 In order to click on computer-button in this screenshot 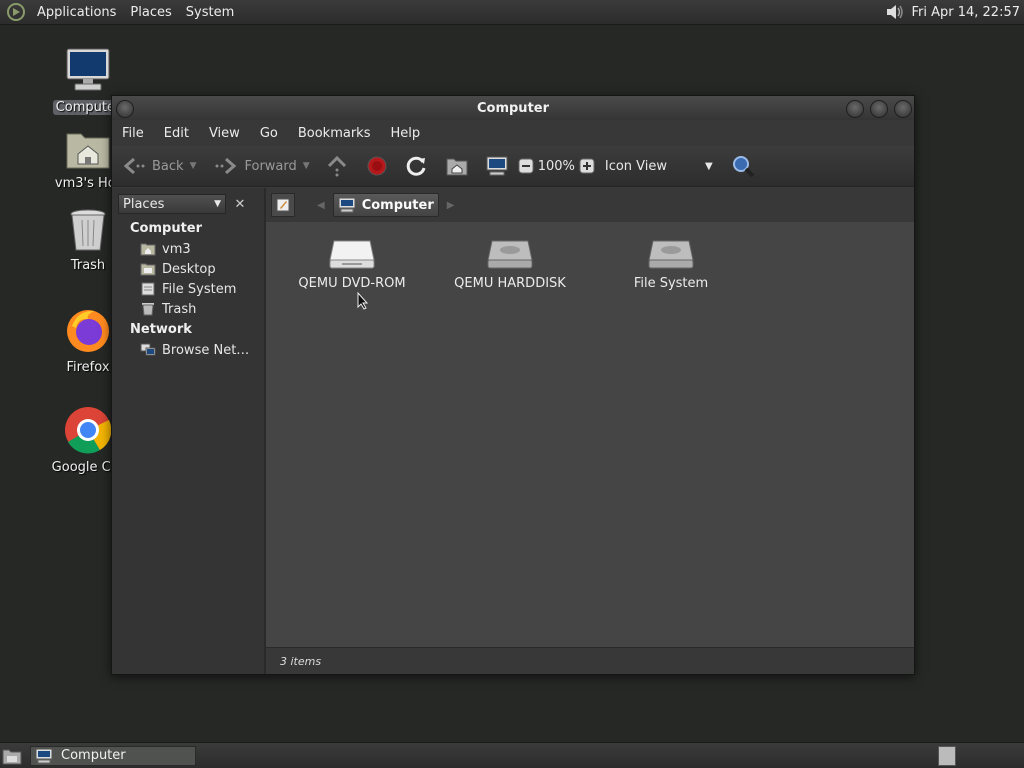, I will do `click(497, 166)`.